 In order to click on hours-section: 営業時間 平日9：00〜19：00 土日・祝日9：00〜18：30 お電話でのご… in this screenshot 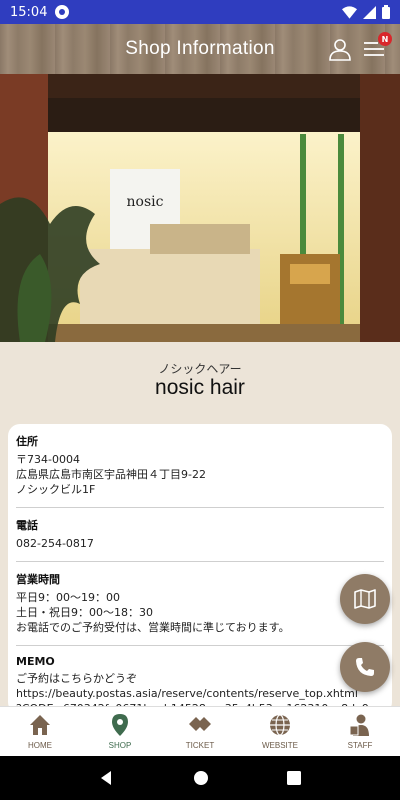, I will do `click(200, 604)`.